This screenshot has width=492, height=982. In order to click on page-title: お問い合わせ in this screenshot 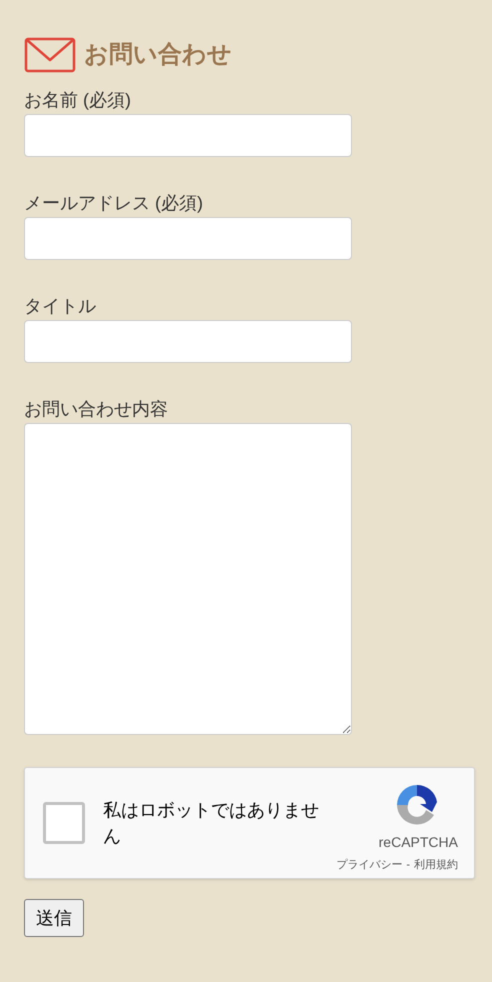, I will do `click(158, 55)`.